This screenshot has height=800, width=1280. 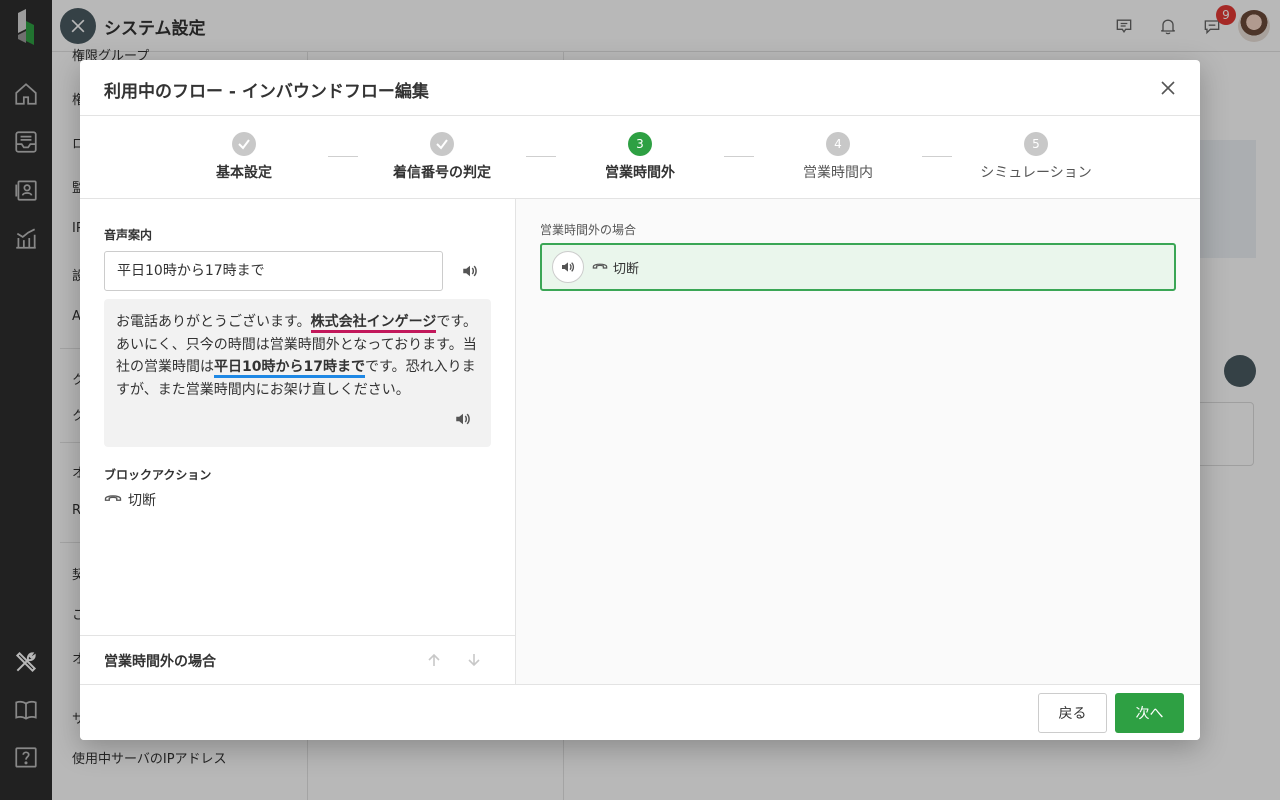 I want to click on step-label: 営業時間内, so click(x=838, y=173).